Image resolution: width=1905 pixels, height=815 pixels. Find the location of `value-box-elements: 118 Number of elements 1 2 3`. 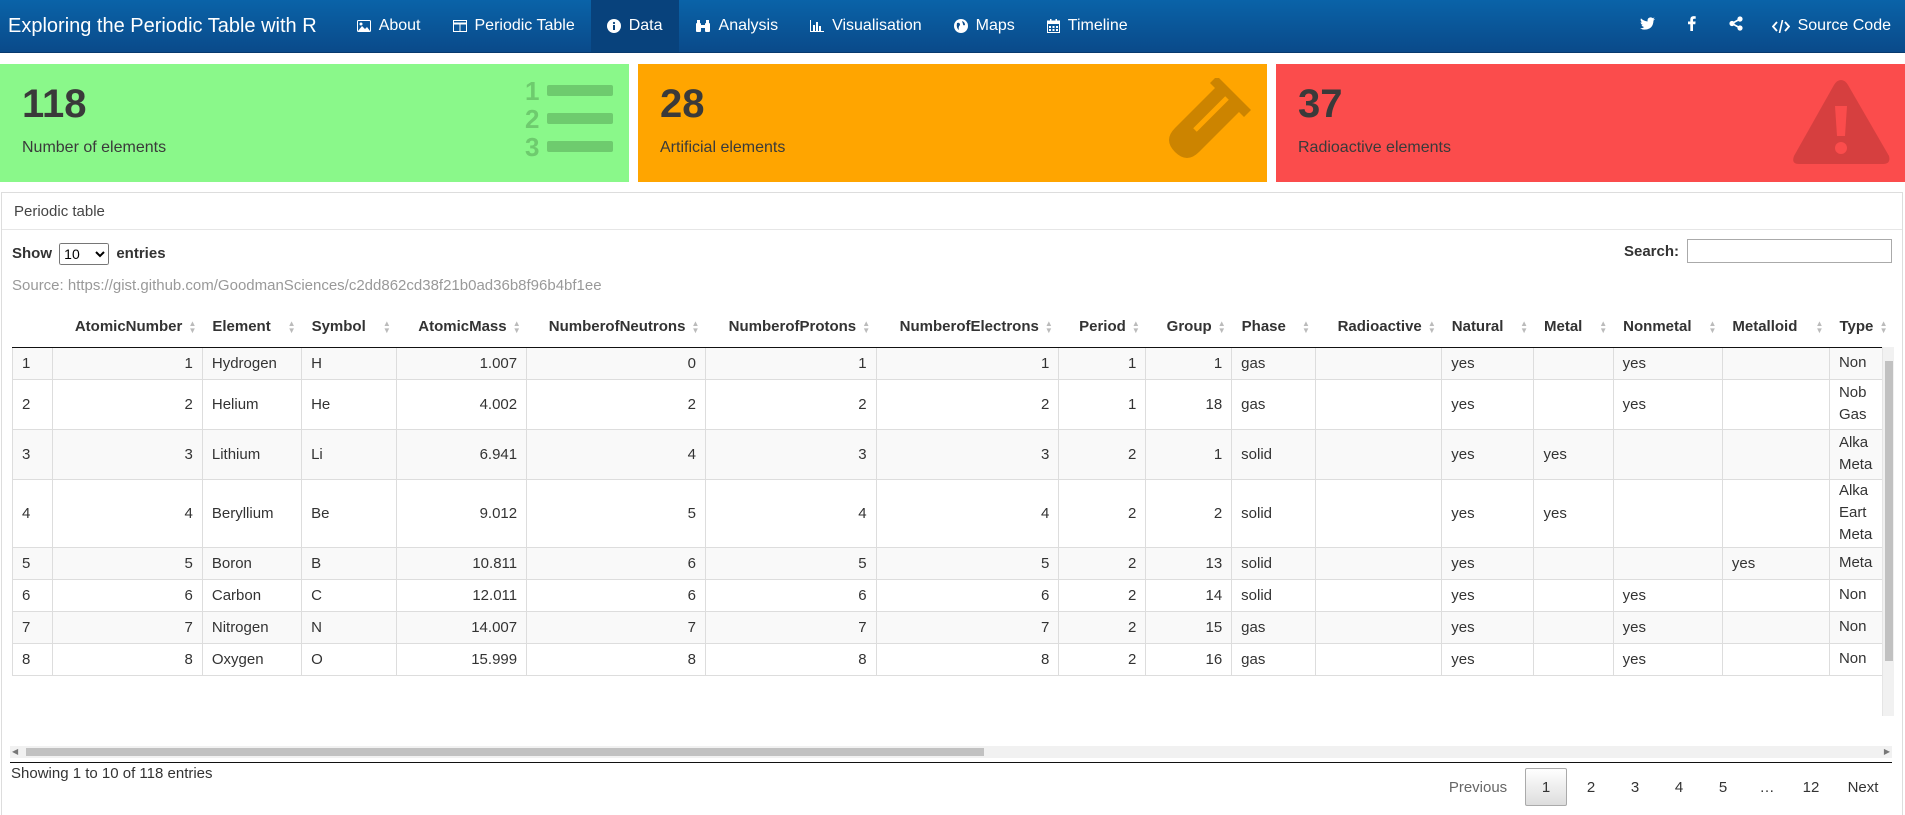

value-box-elements: 118 Number of elements 1 2 3 is located at coordinates (314, 123).